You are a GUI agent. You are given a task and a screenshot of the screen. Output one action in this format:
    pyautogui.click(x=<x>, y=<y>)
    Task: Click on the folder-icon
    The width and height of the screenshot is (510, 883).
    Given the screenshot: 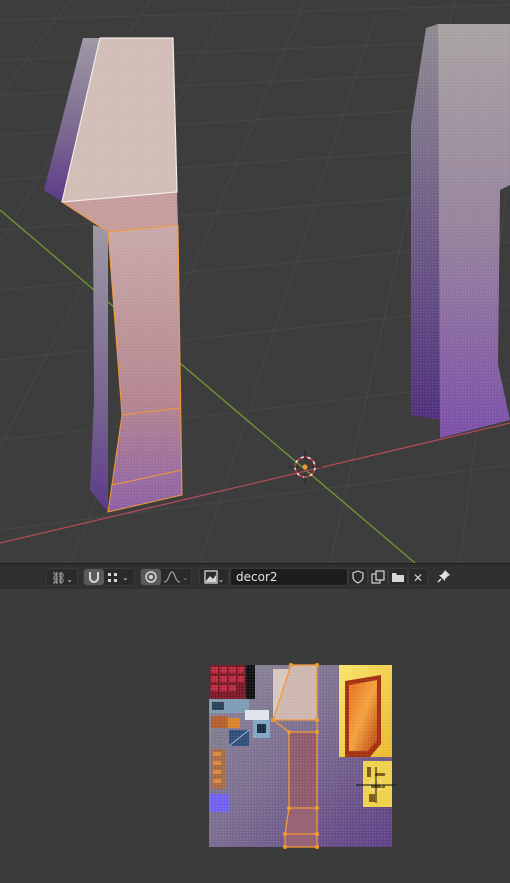 What is the action you would take?
    pyautogui.click(x=398, y=577)
    